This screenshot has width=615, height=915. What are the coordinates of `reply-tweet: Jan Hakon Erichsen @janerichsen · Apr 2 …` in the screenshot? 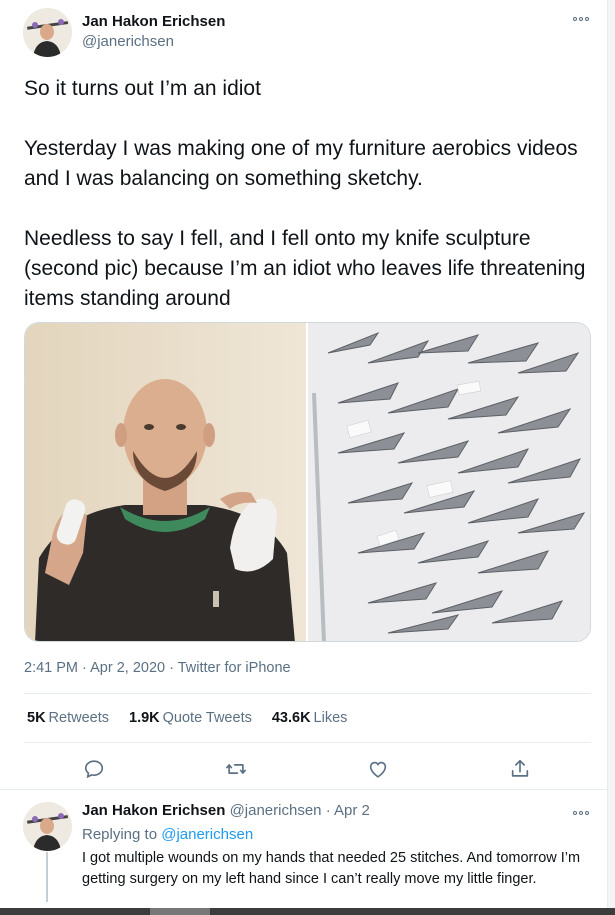 It's located at (304, 852).